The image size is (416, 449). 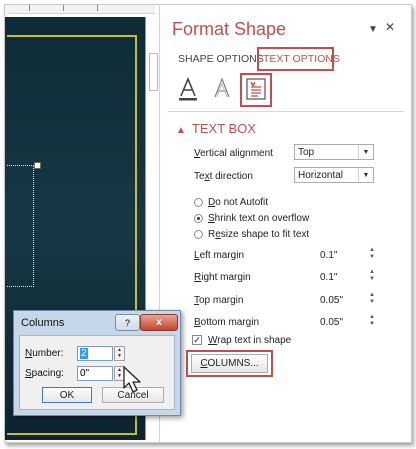 What do you see at coordinates (48, 353) in the screenshot?
I see `label-text: umber:` at bounding box center [48, 353].